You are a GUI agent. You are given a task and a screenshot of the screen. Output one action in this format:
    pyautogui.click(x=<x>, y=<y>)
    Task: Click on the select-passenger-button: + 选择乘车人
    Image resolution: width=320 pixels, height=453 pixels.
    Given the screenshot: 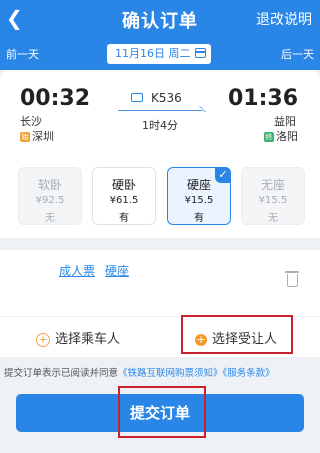 What is the action you would take?
    pyautogui.click(x=78, y=337)
    